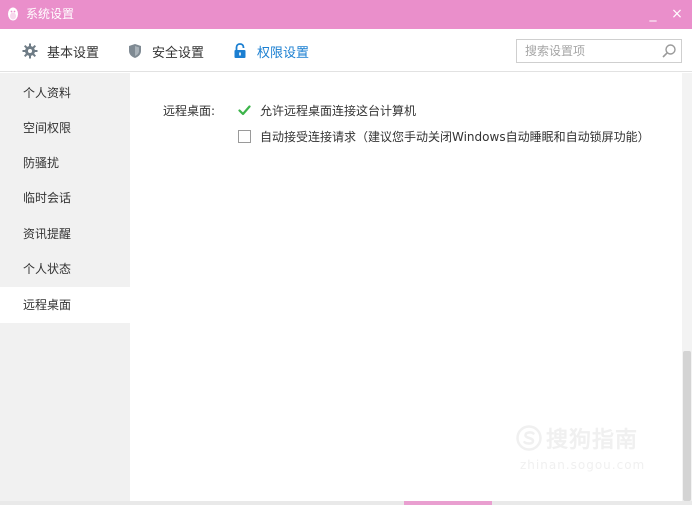  Describe the element at coordinates (338, 111) in the screenshot. I see `option-label: 允许远程桌面连接这台计算机` at that location.